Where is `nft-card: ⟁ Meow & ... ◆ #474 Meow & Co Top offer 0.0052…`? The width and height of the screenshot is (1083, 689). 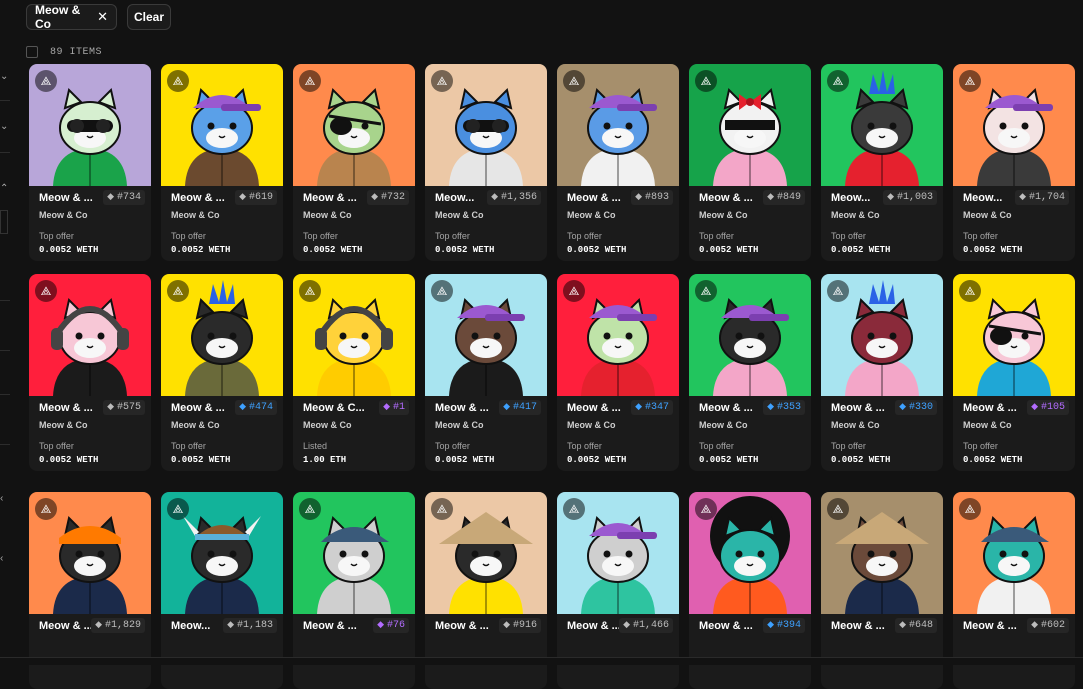 nft-card: ⟁ Meow & ... ◆ #474 Meow & Co Top offer 0.0052… is located at coordinates (222, 372).